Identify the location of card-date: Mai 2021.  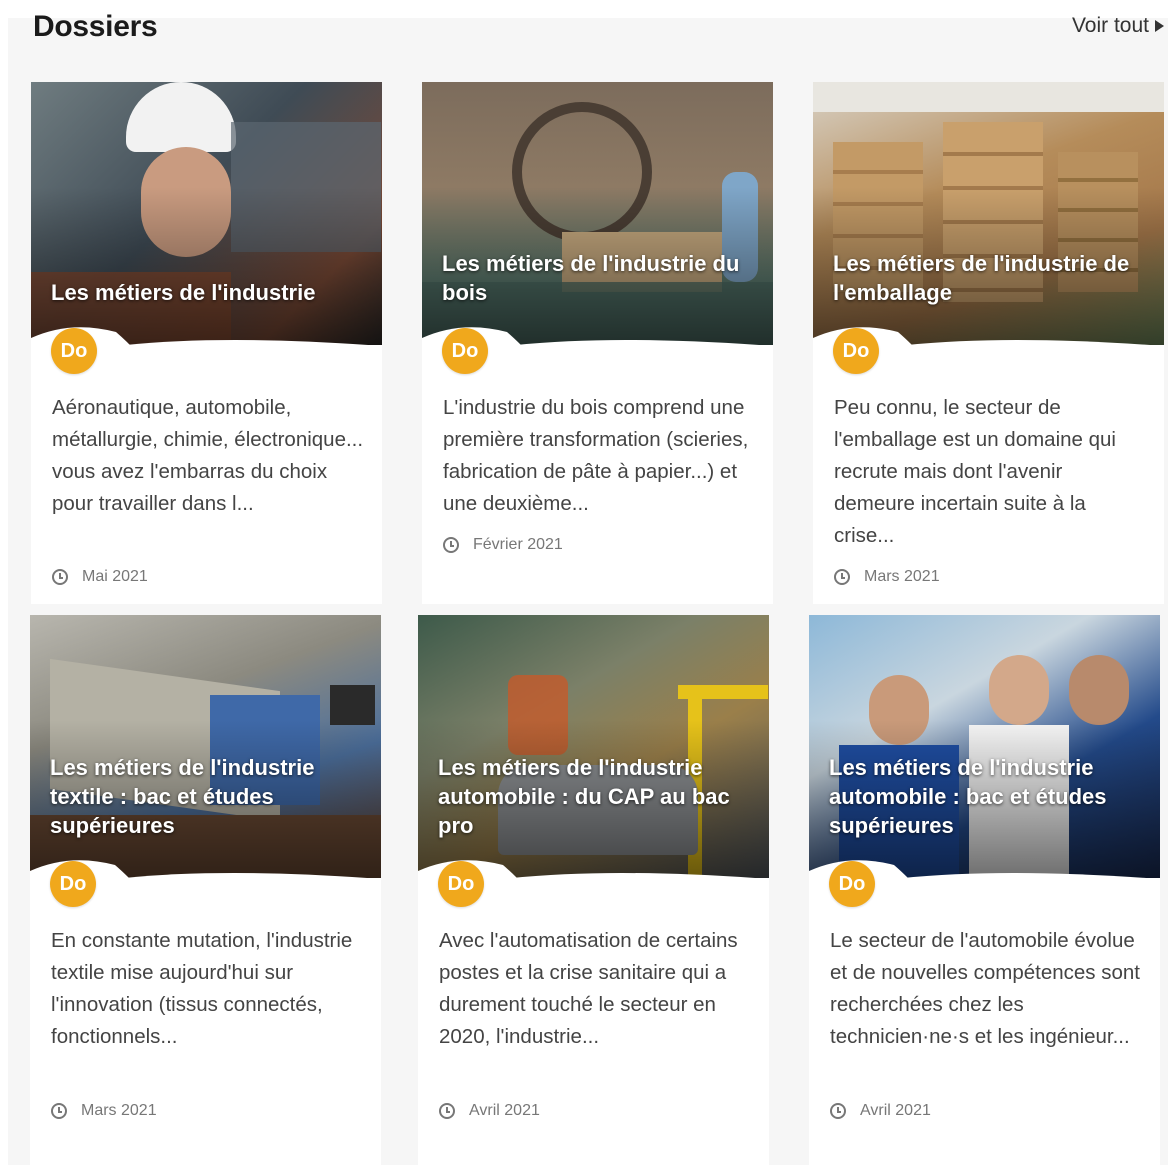
(100, 577).